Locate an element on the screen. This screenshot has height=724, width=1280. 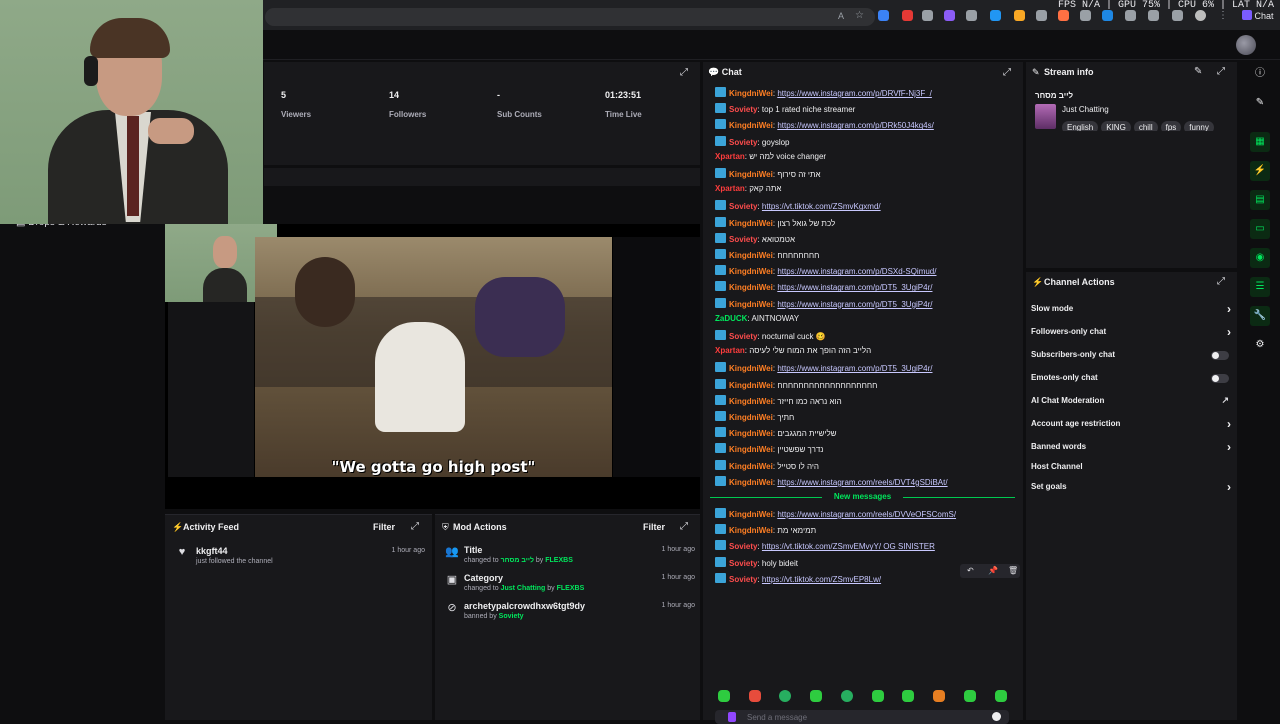
wrench-icon: 🔧 is located at coordinates (1260, 316).